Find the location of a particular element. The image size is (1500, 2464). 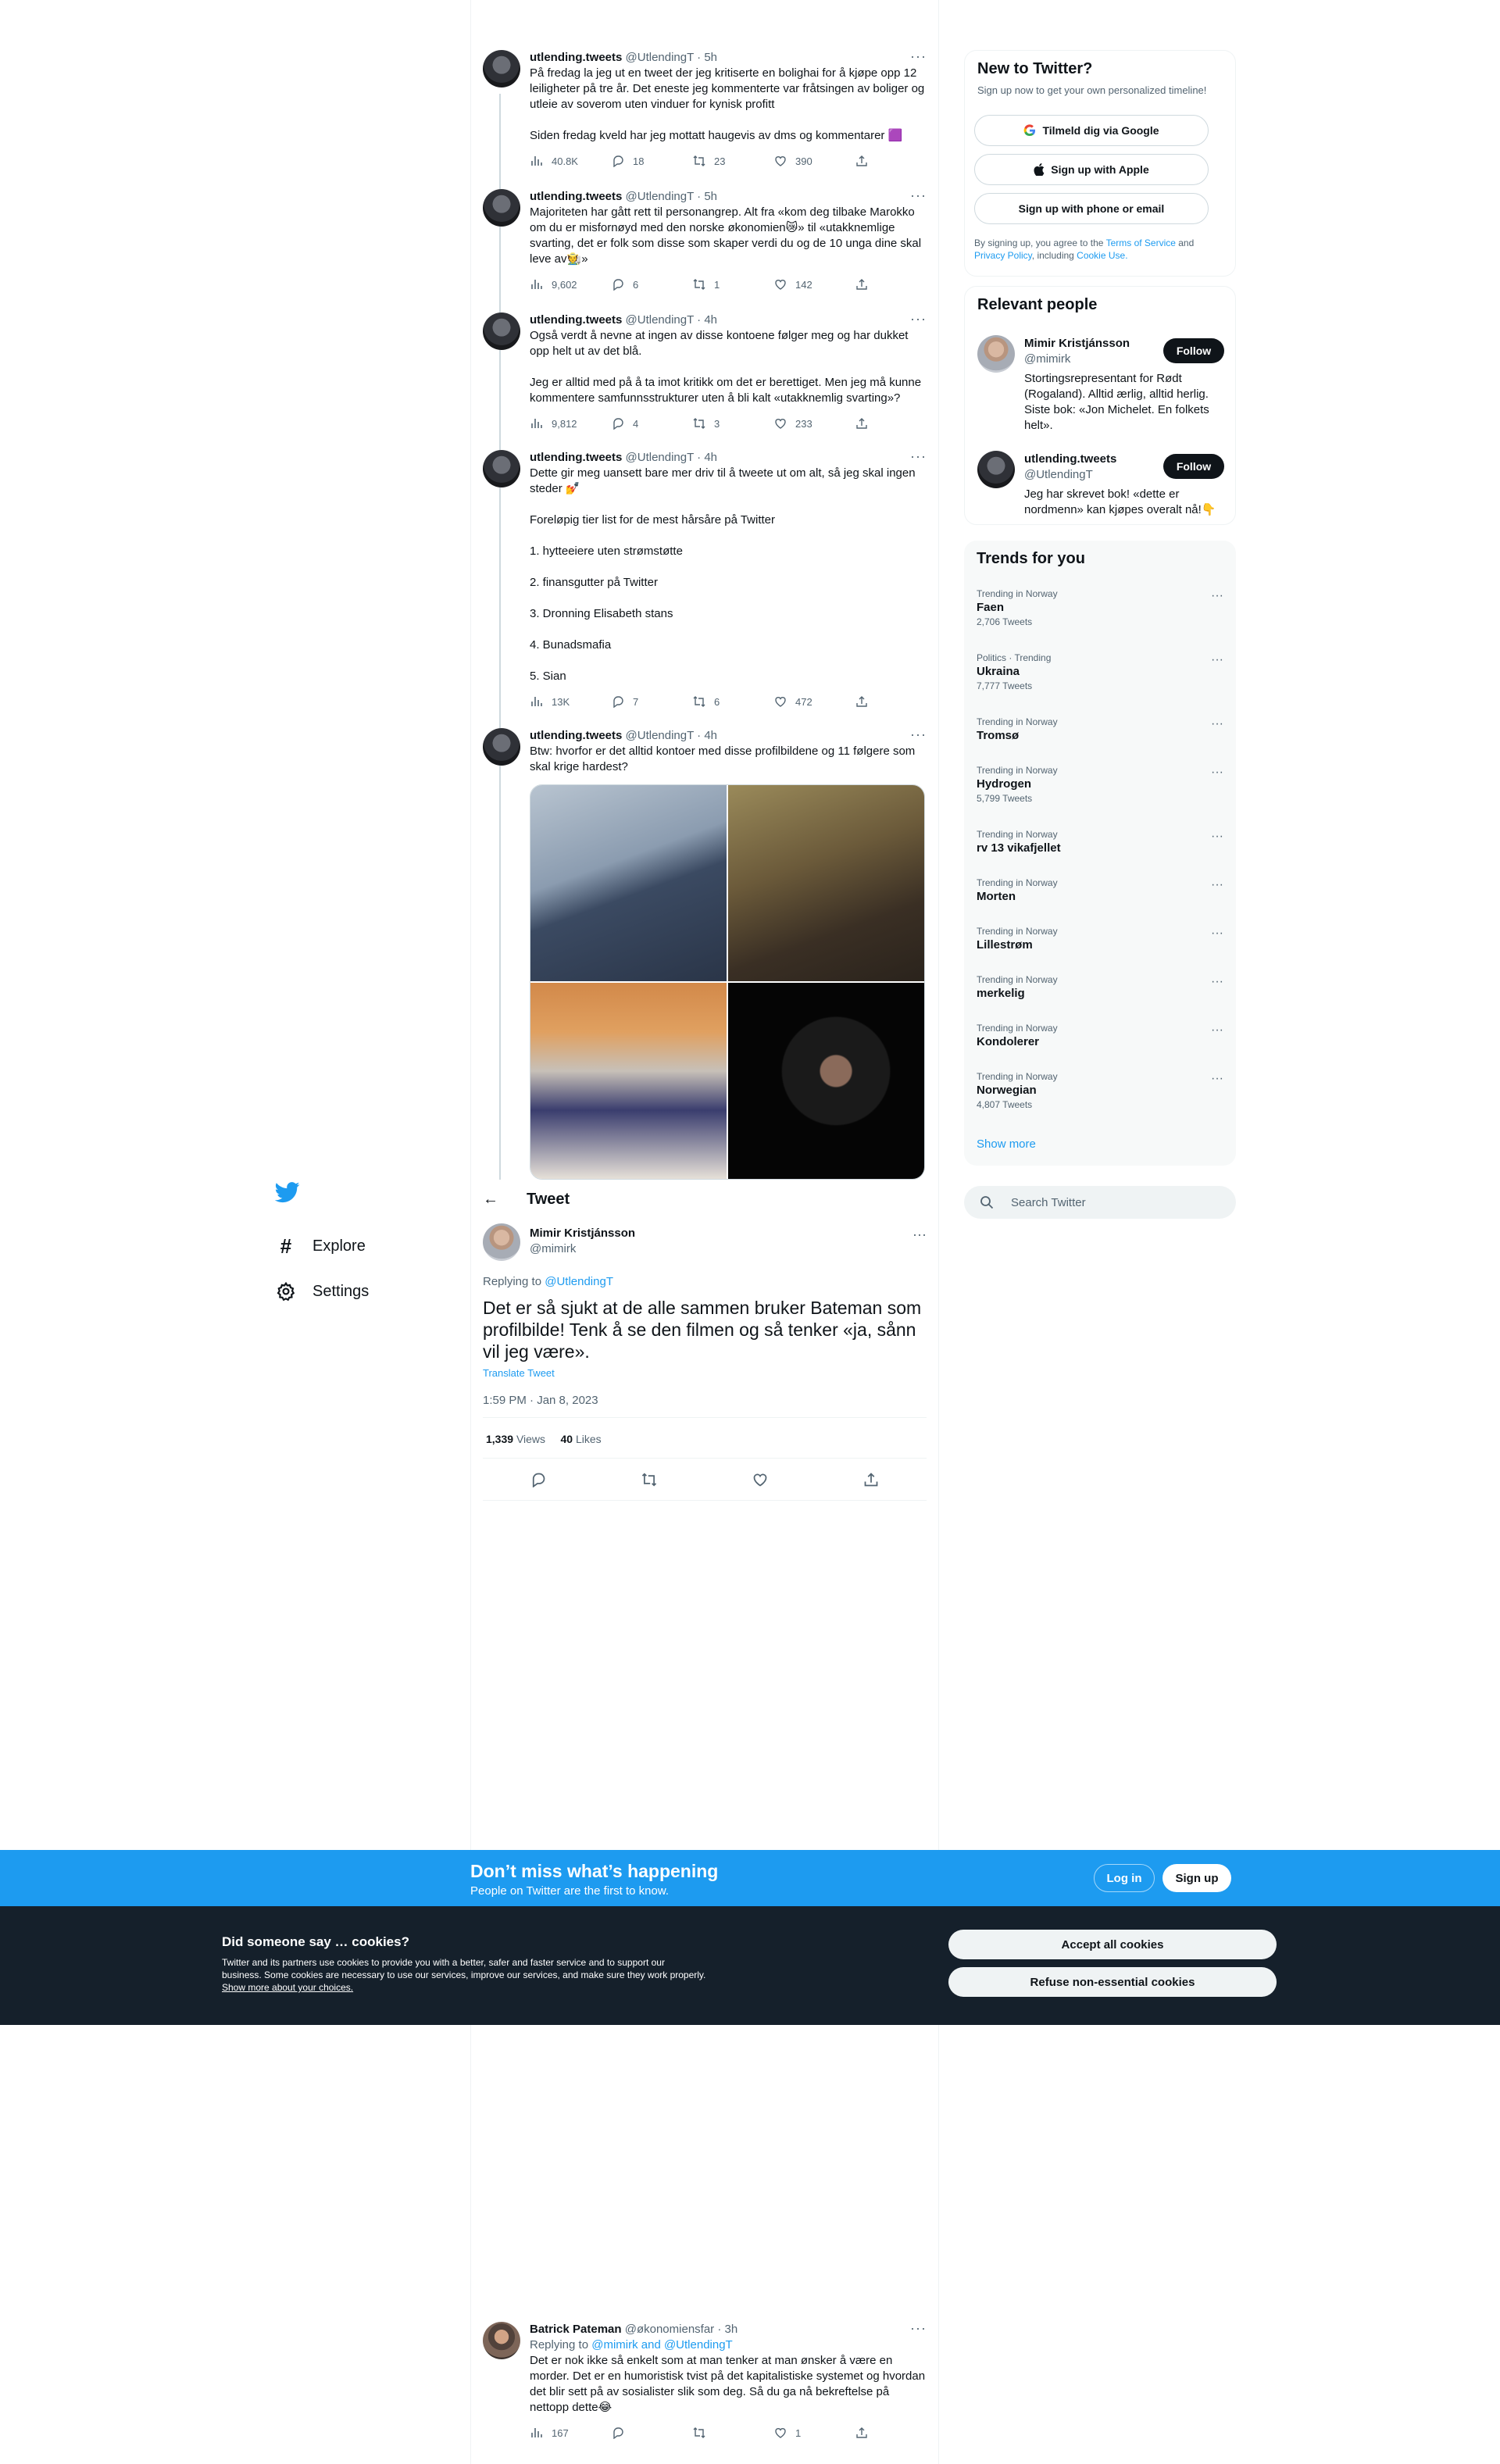

accept-cookies-button: Accept all cookies is located at coordinates (1112, 1944).